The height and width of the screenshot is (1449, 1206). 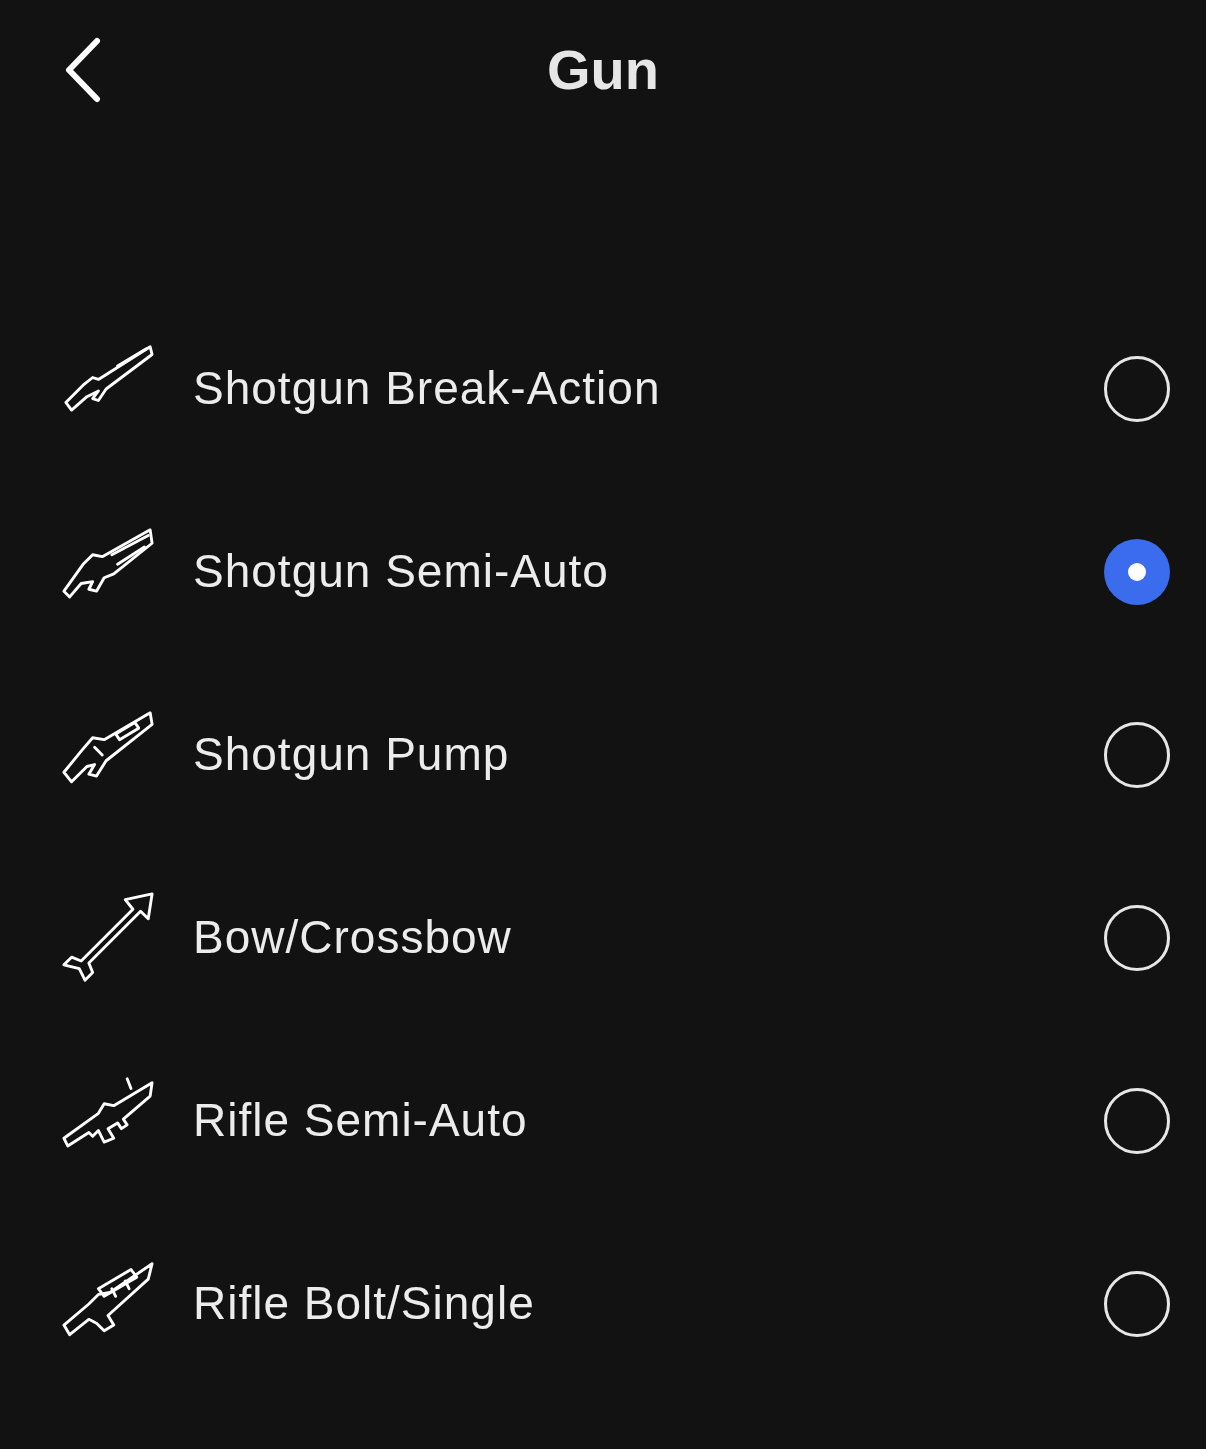 What do you see at coordinates (364, 1303) in the screenshot?
I see `option-label: Rifle Bolt/Single` at bounding box center [364, 1303].